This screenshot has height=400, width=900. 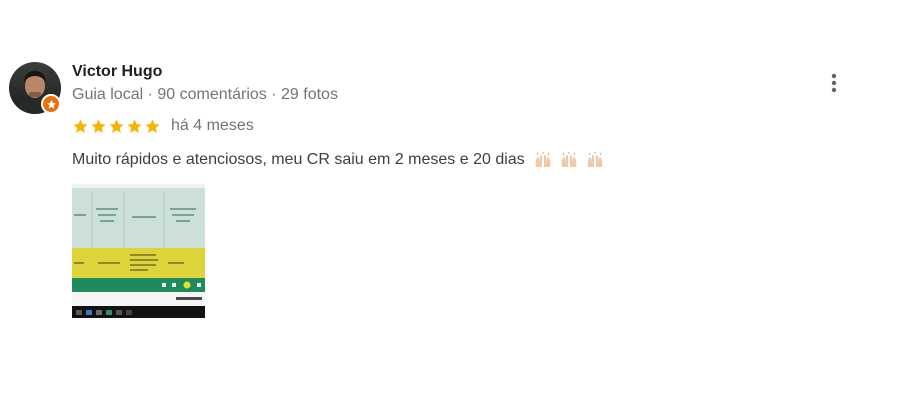 I want to click on author-review-count: 90 comentários, so click(x=212, y=94).